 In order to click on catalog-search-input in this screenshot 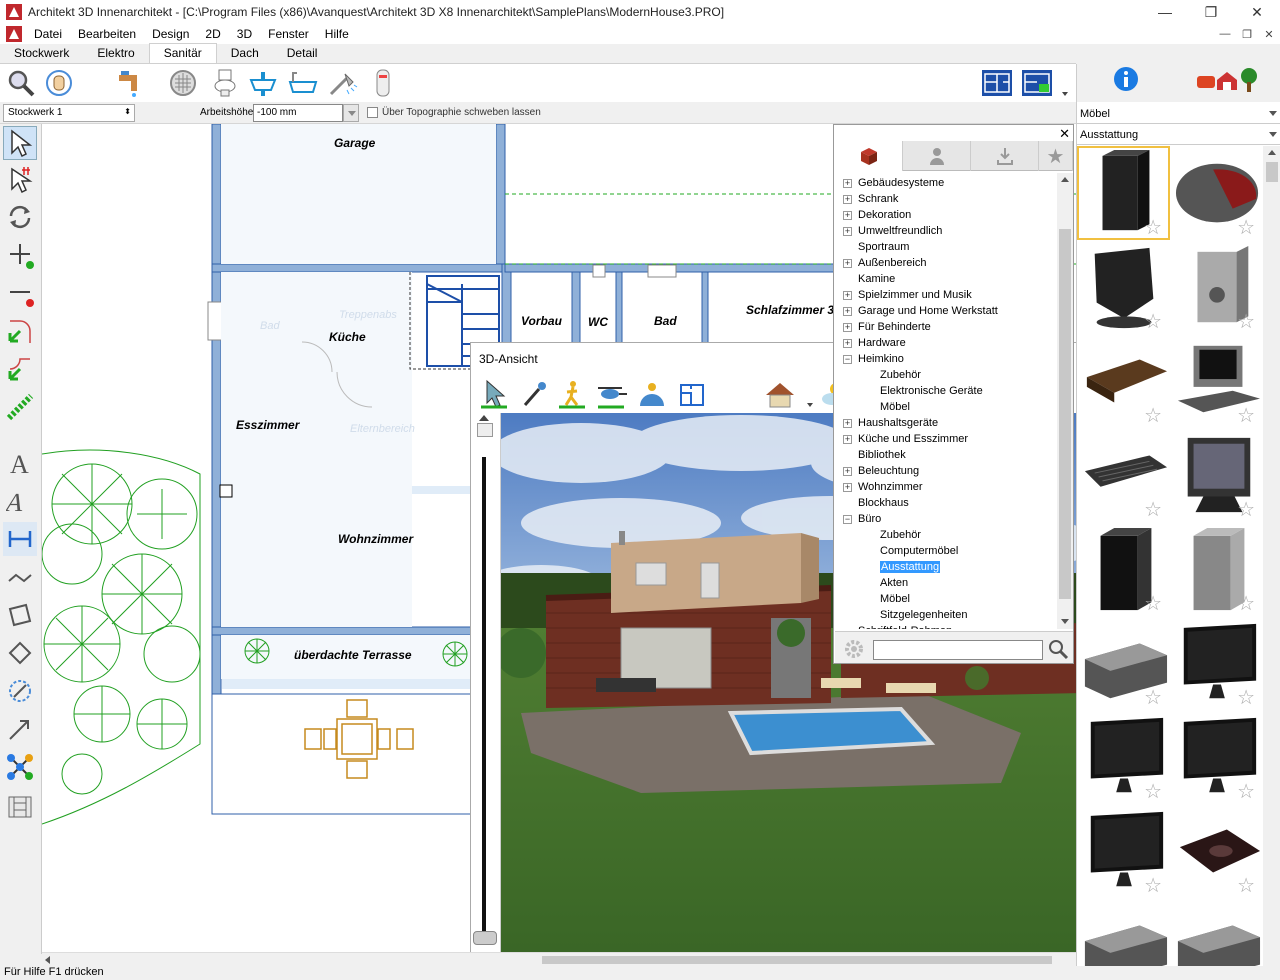, I will do `click(958, 650)`.